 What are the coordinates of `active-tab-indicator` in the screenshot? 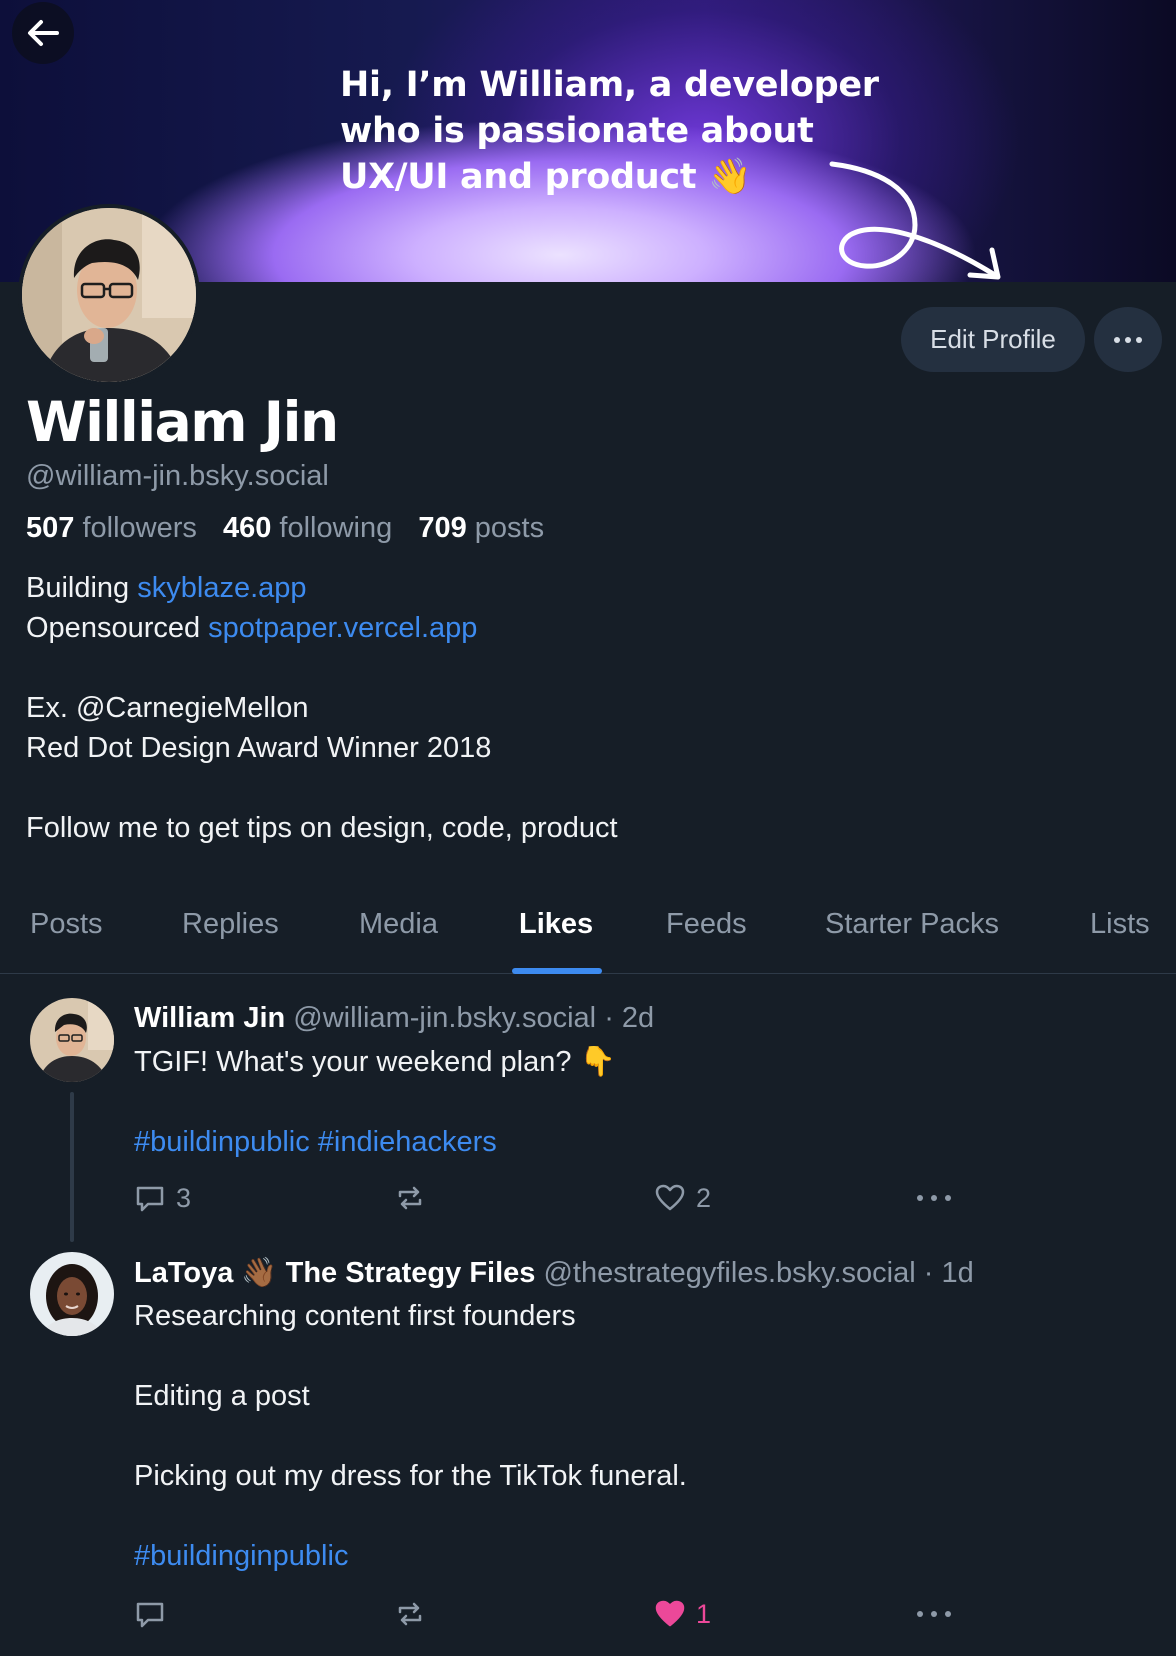 It's located at (557, 971).